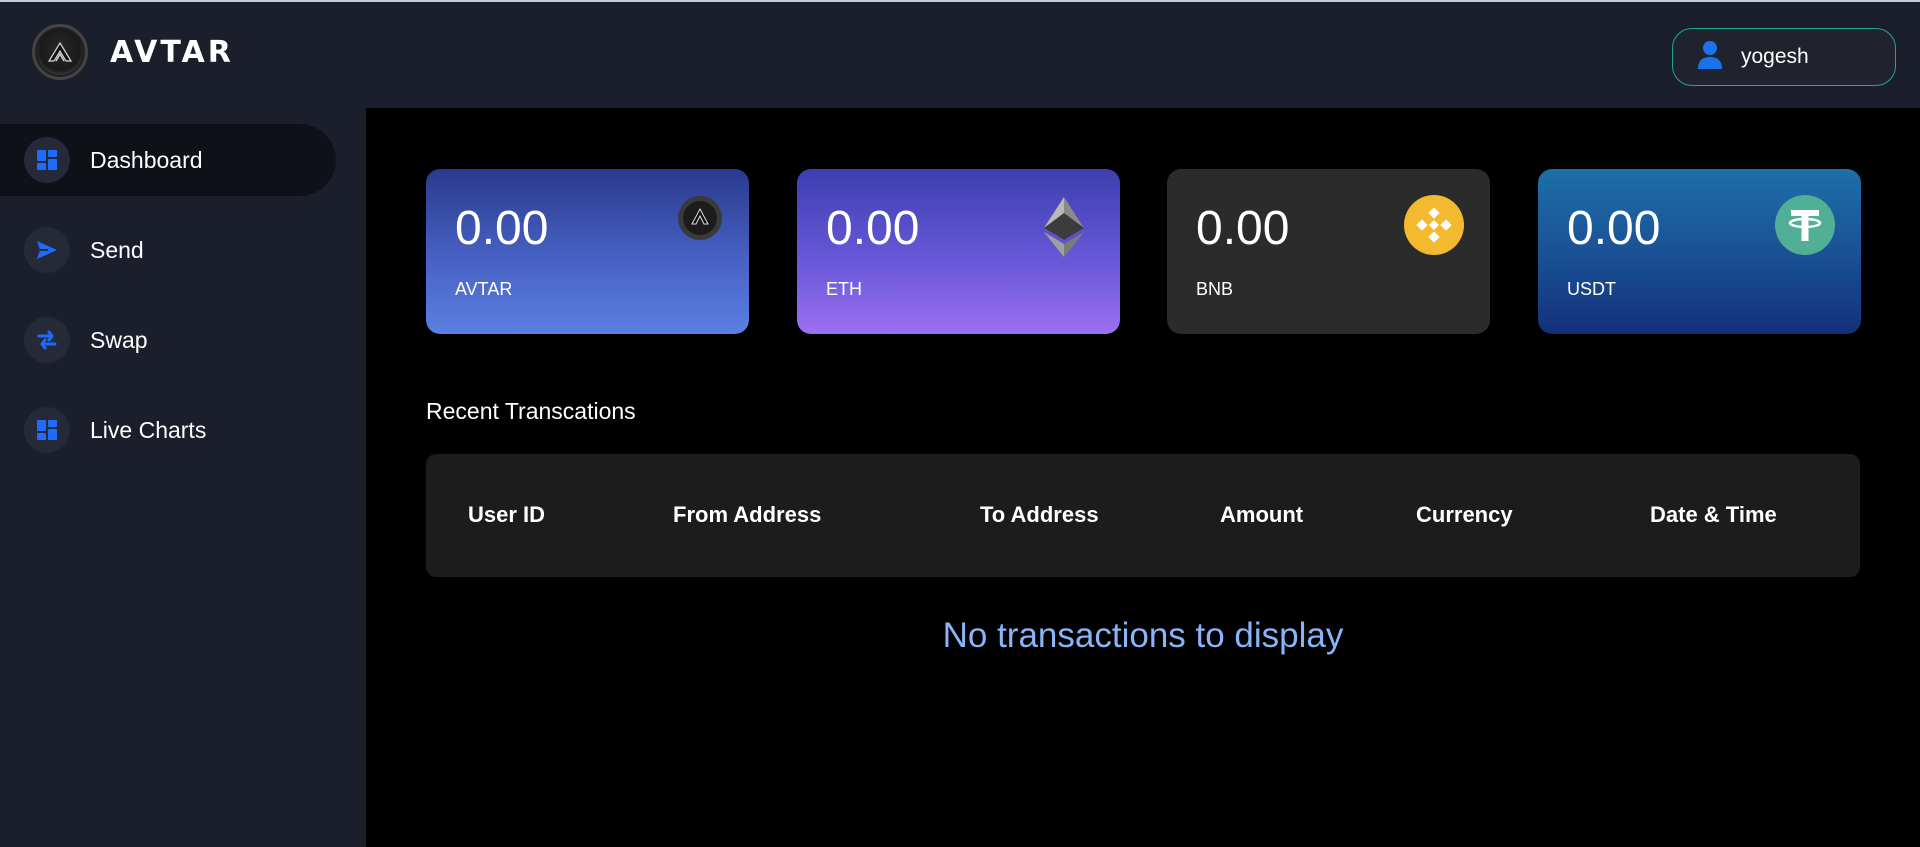 This screenshot has height=847, width=1920. What do you see at coordinates (506, 515) in the screenshot?
I see `column-header-user-id: User ID` at bounding box center [506, 515].